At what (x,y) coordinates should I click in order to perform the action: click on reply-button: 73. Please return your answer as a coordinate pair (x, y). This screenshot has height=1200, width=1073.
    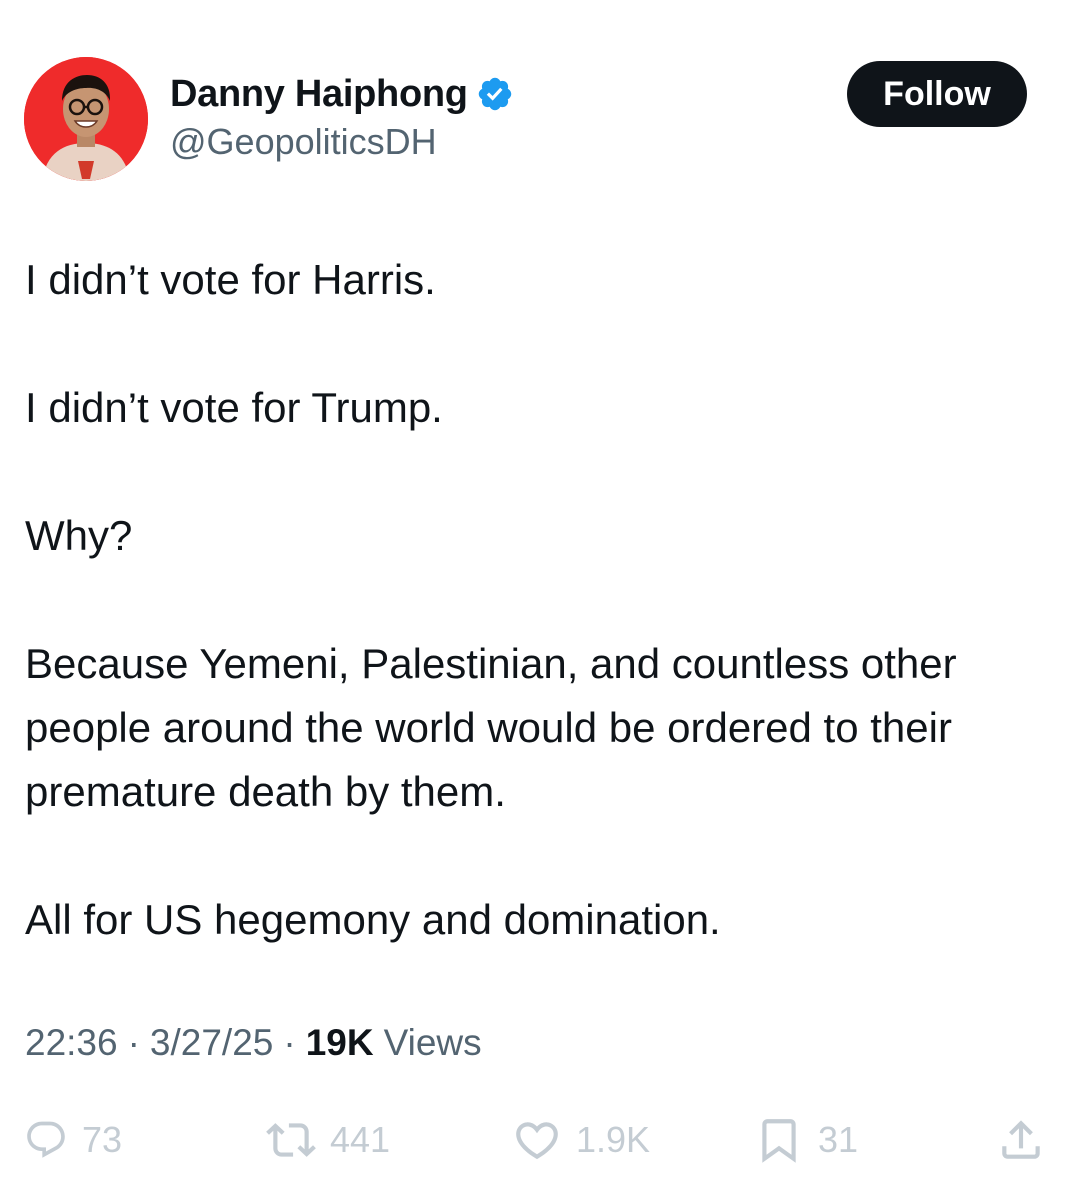
    Looking at the image, I should click on (73, 1140).